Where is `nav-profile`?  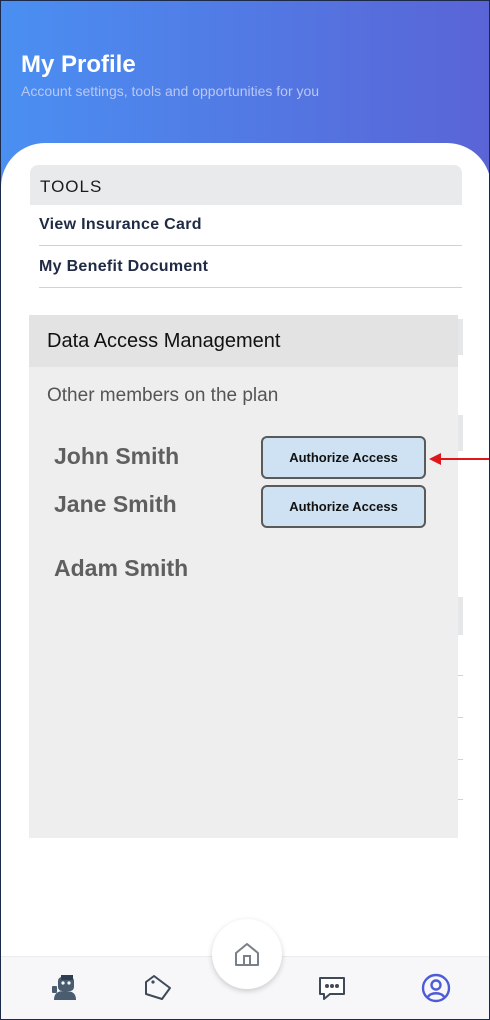 nav-profile is located at coordinates (436, 988).